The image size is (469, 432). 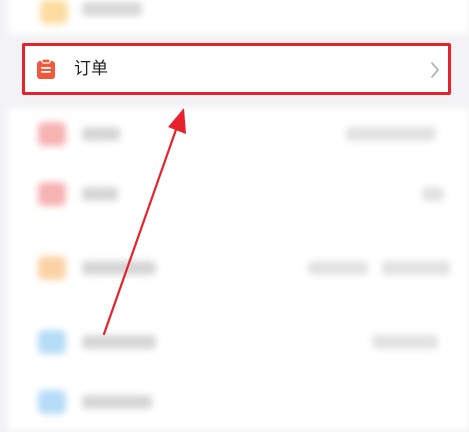 What do you see at coordinates (46, 68) in the screenshot?
I see `clipboard-icon` at bounding box center [46, 68].